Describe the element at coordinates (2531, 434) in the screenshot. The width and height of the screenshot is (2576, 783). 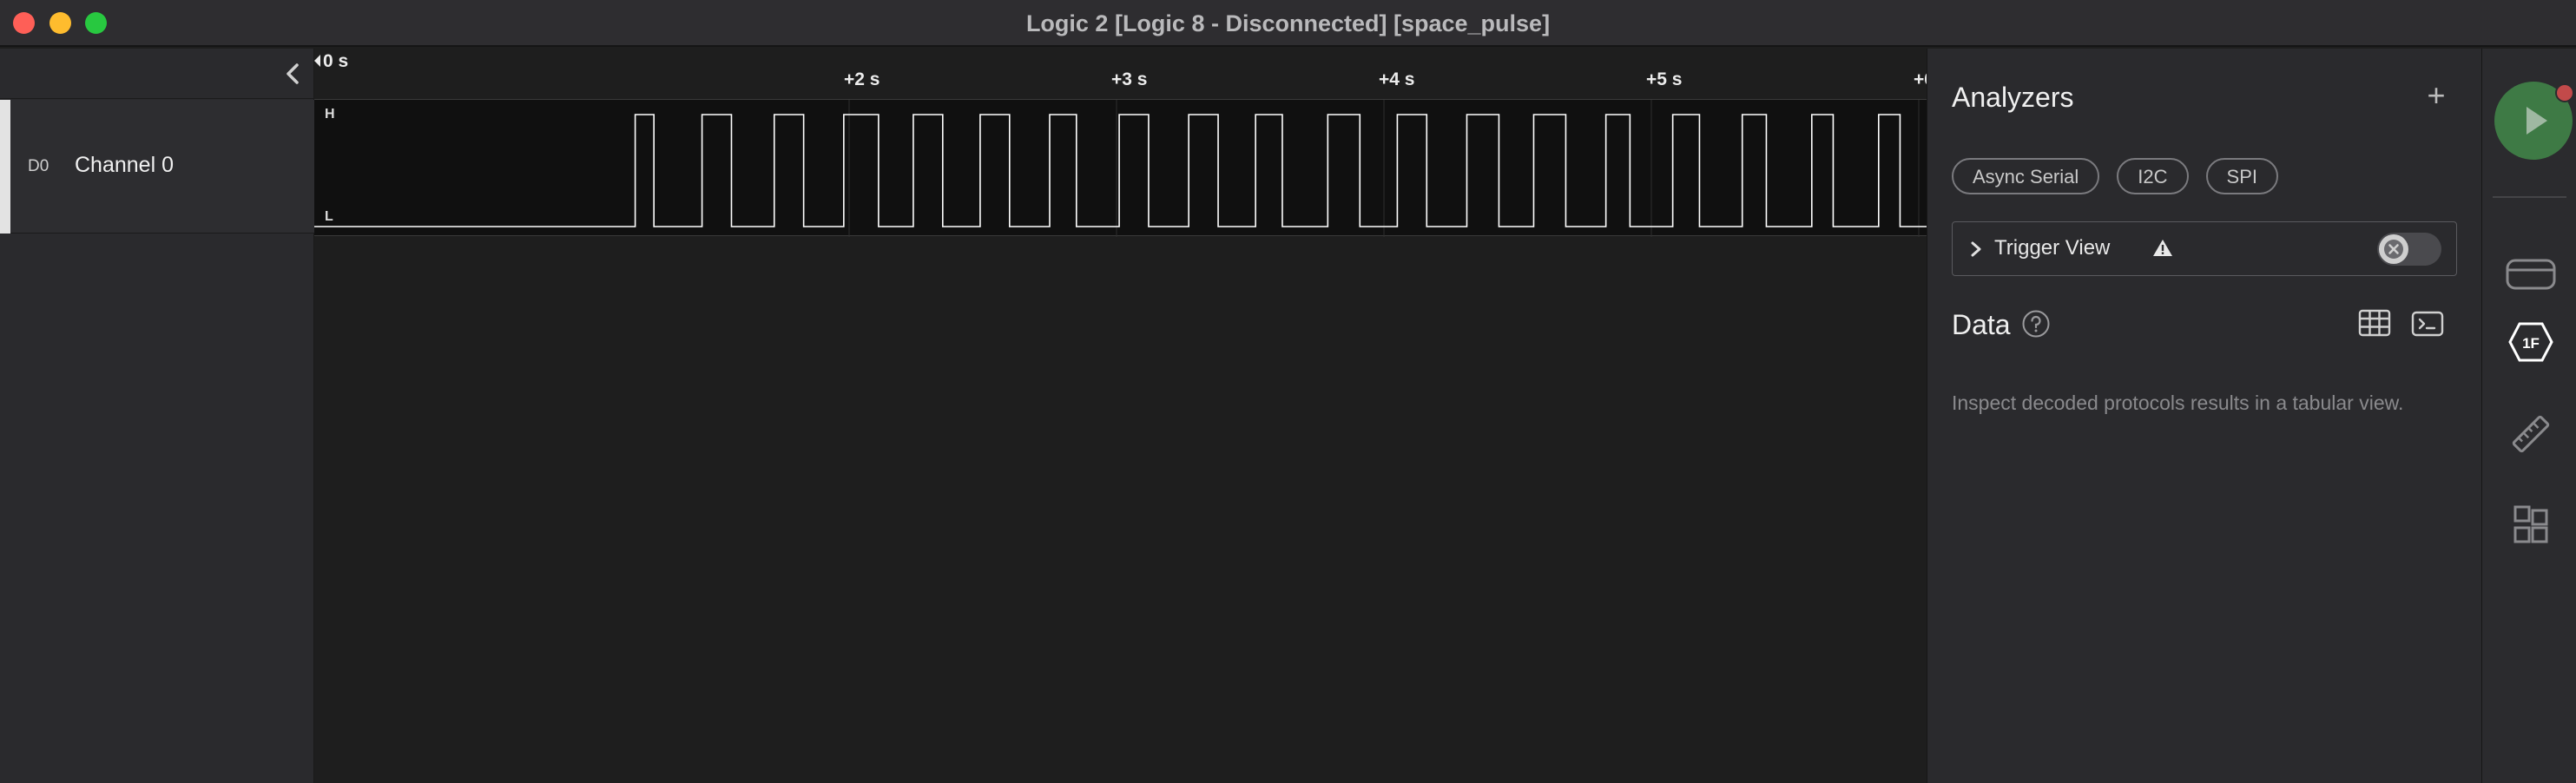
I see `measure-ruler-icon` at that location.